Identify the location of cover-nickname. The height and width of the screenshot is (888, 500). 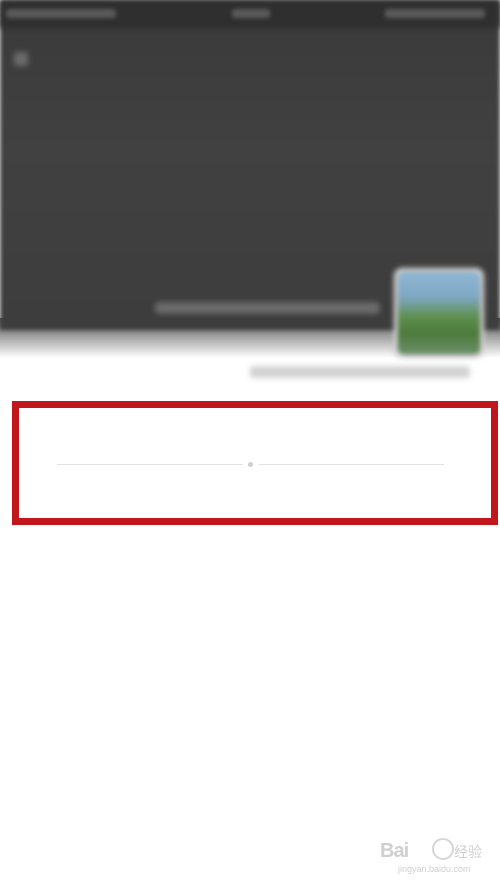
(267, 308).